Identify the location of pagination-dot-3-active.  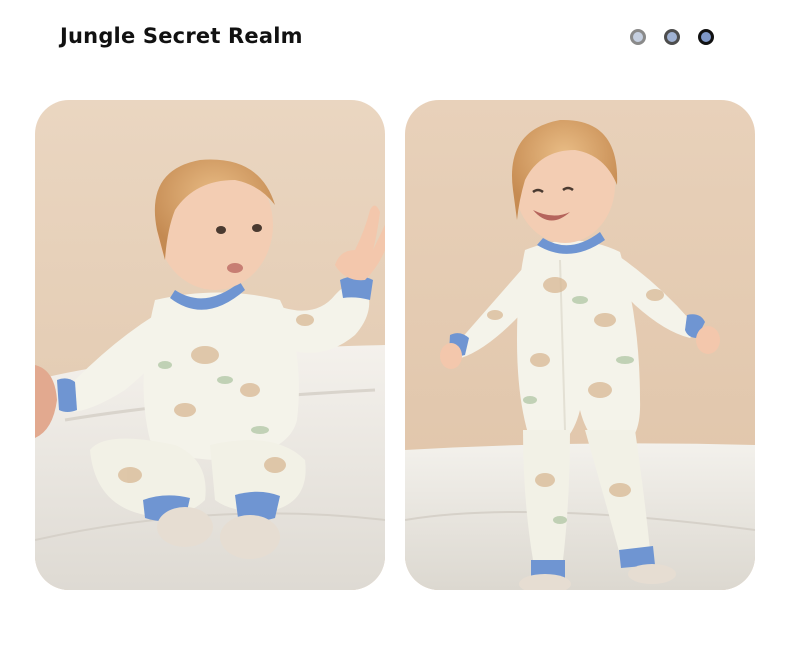
(706, 37).